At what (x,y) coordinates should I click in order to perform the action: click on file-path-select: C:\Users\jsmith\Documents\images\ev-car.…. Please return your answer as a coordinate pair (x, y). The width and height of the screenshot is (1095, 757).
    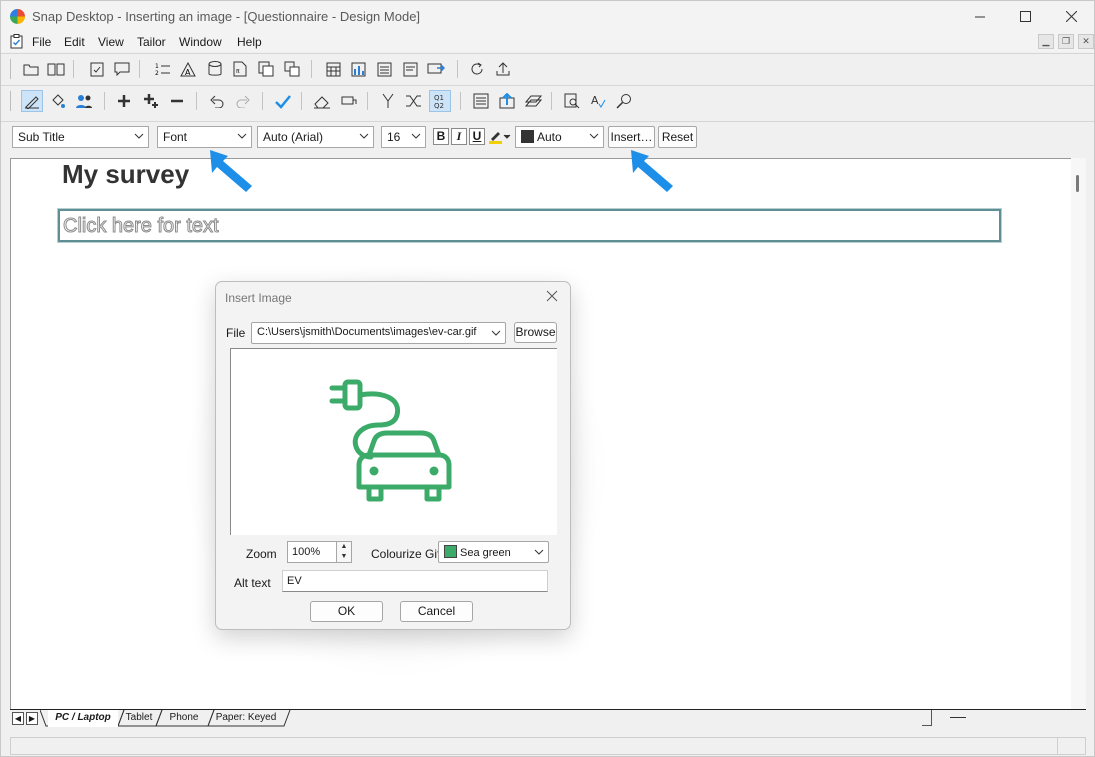
    Looking at the image, I should click on (378, 333).